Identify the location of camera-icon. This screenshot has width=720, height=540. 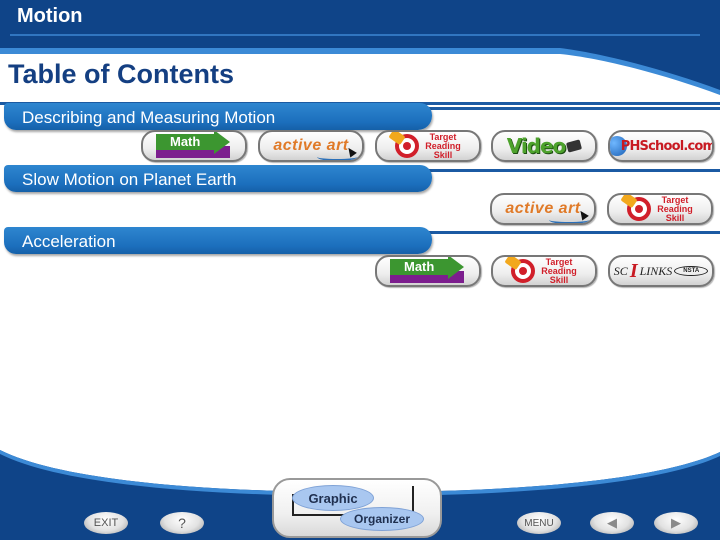
(574, 146).